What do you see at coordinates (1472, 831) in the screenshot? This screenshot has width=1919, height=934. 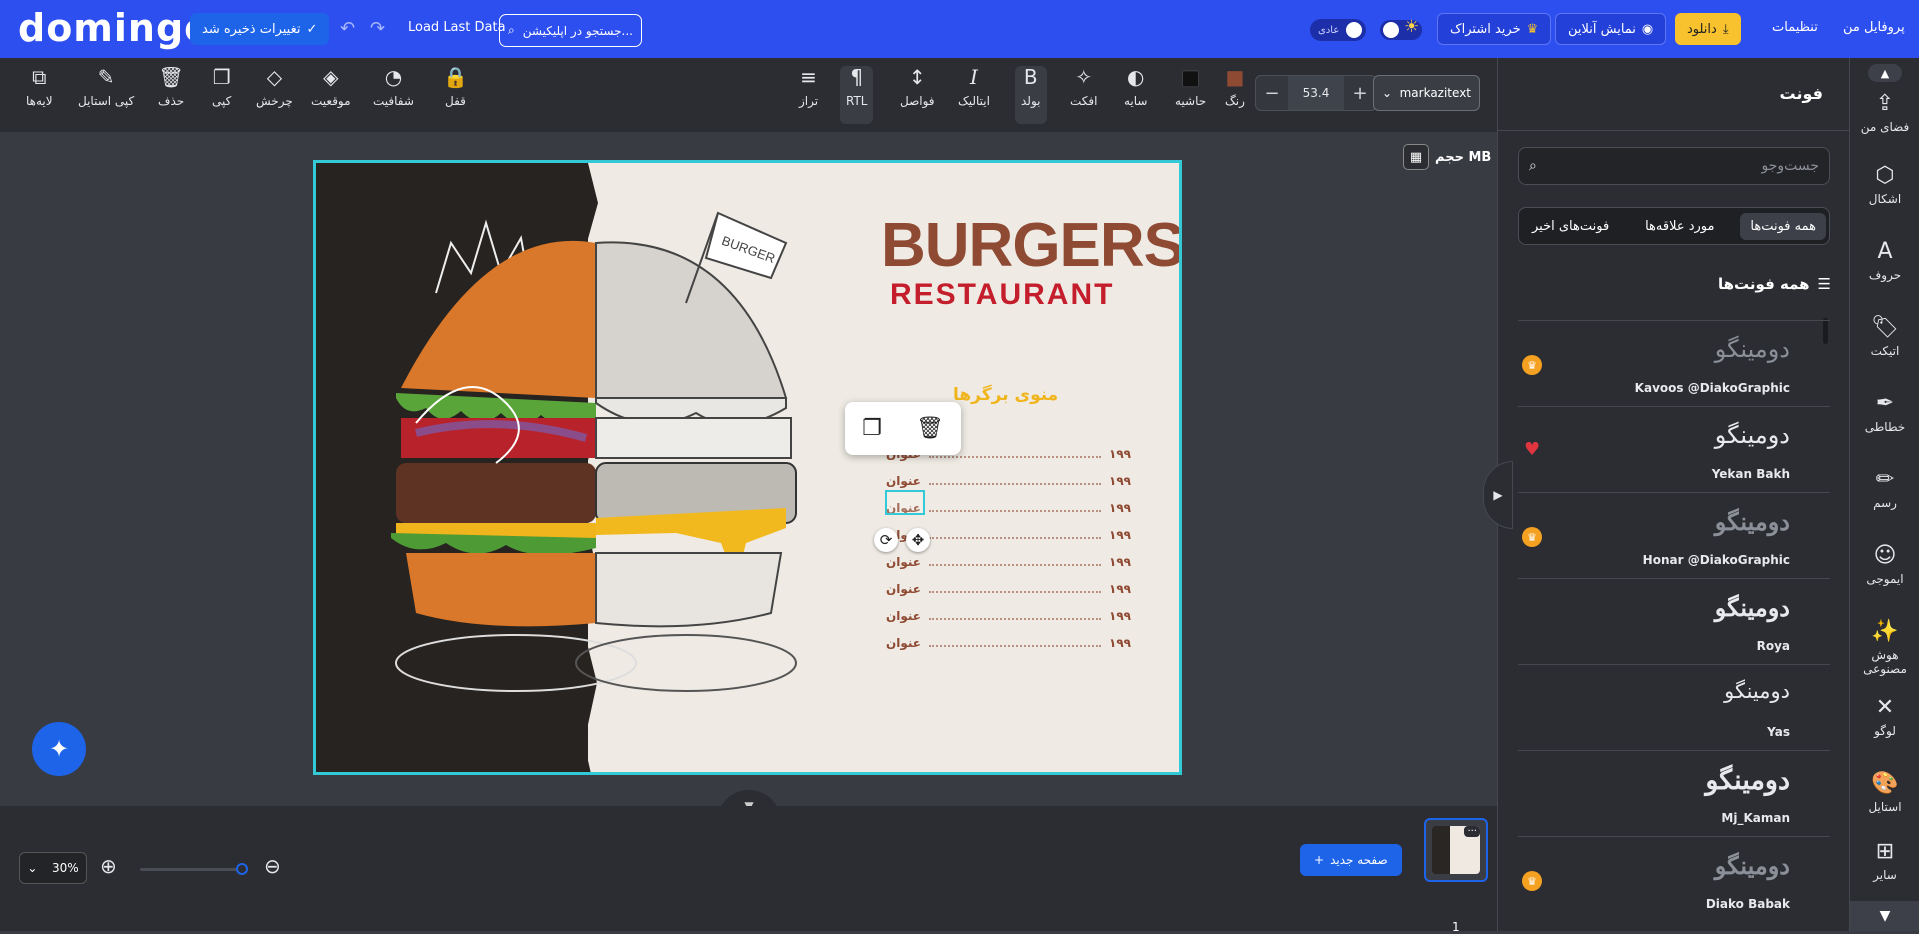 I see `more-options-icon: ···` at bounding box center [1472, 831].